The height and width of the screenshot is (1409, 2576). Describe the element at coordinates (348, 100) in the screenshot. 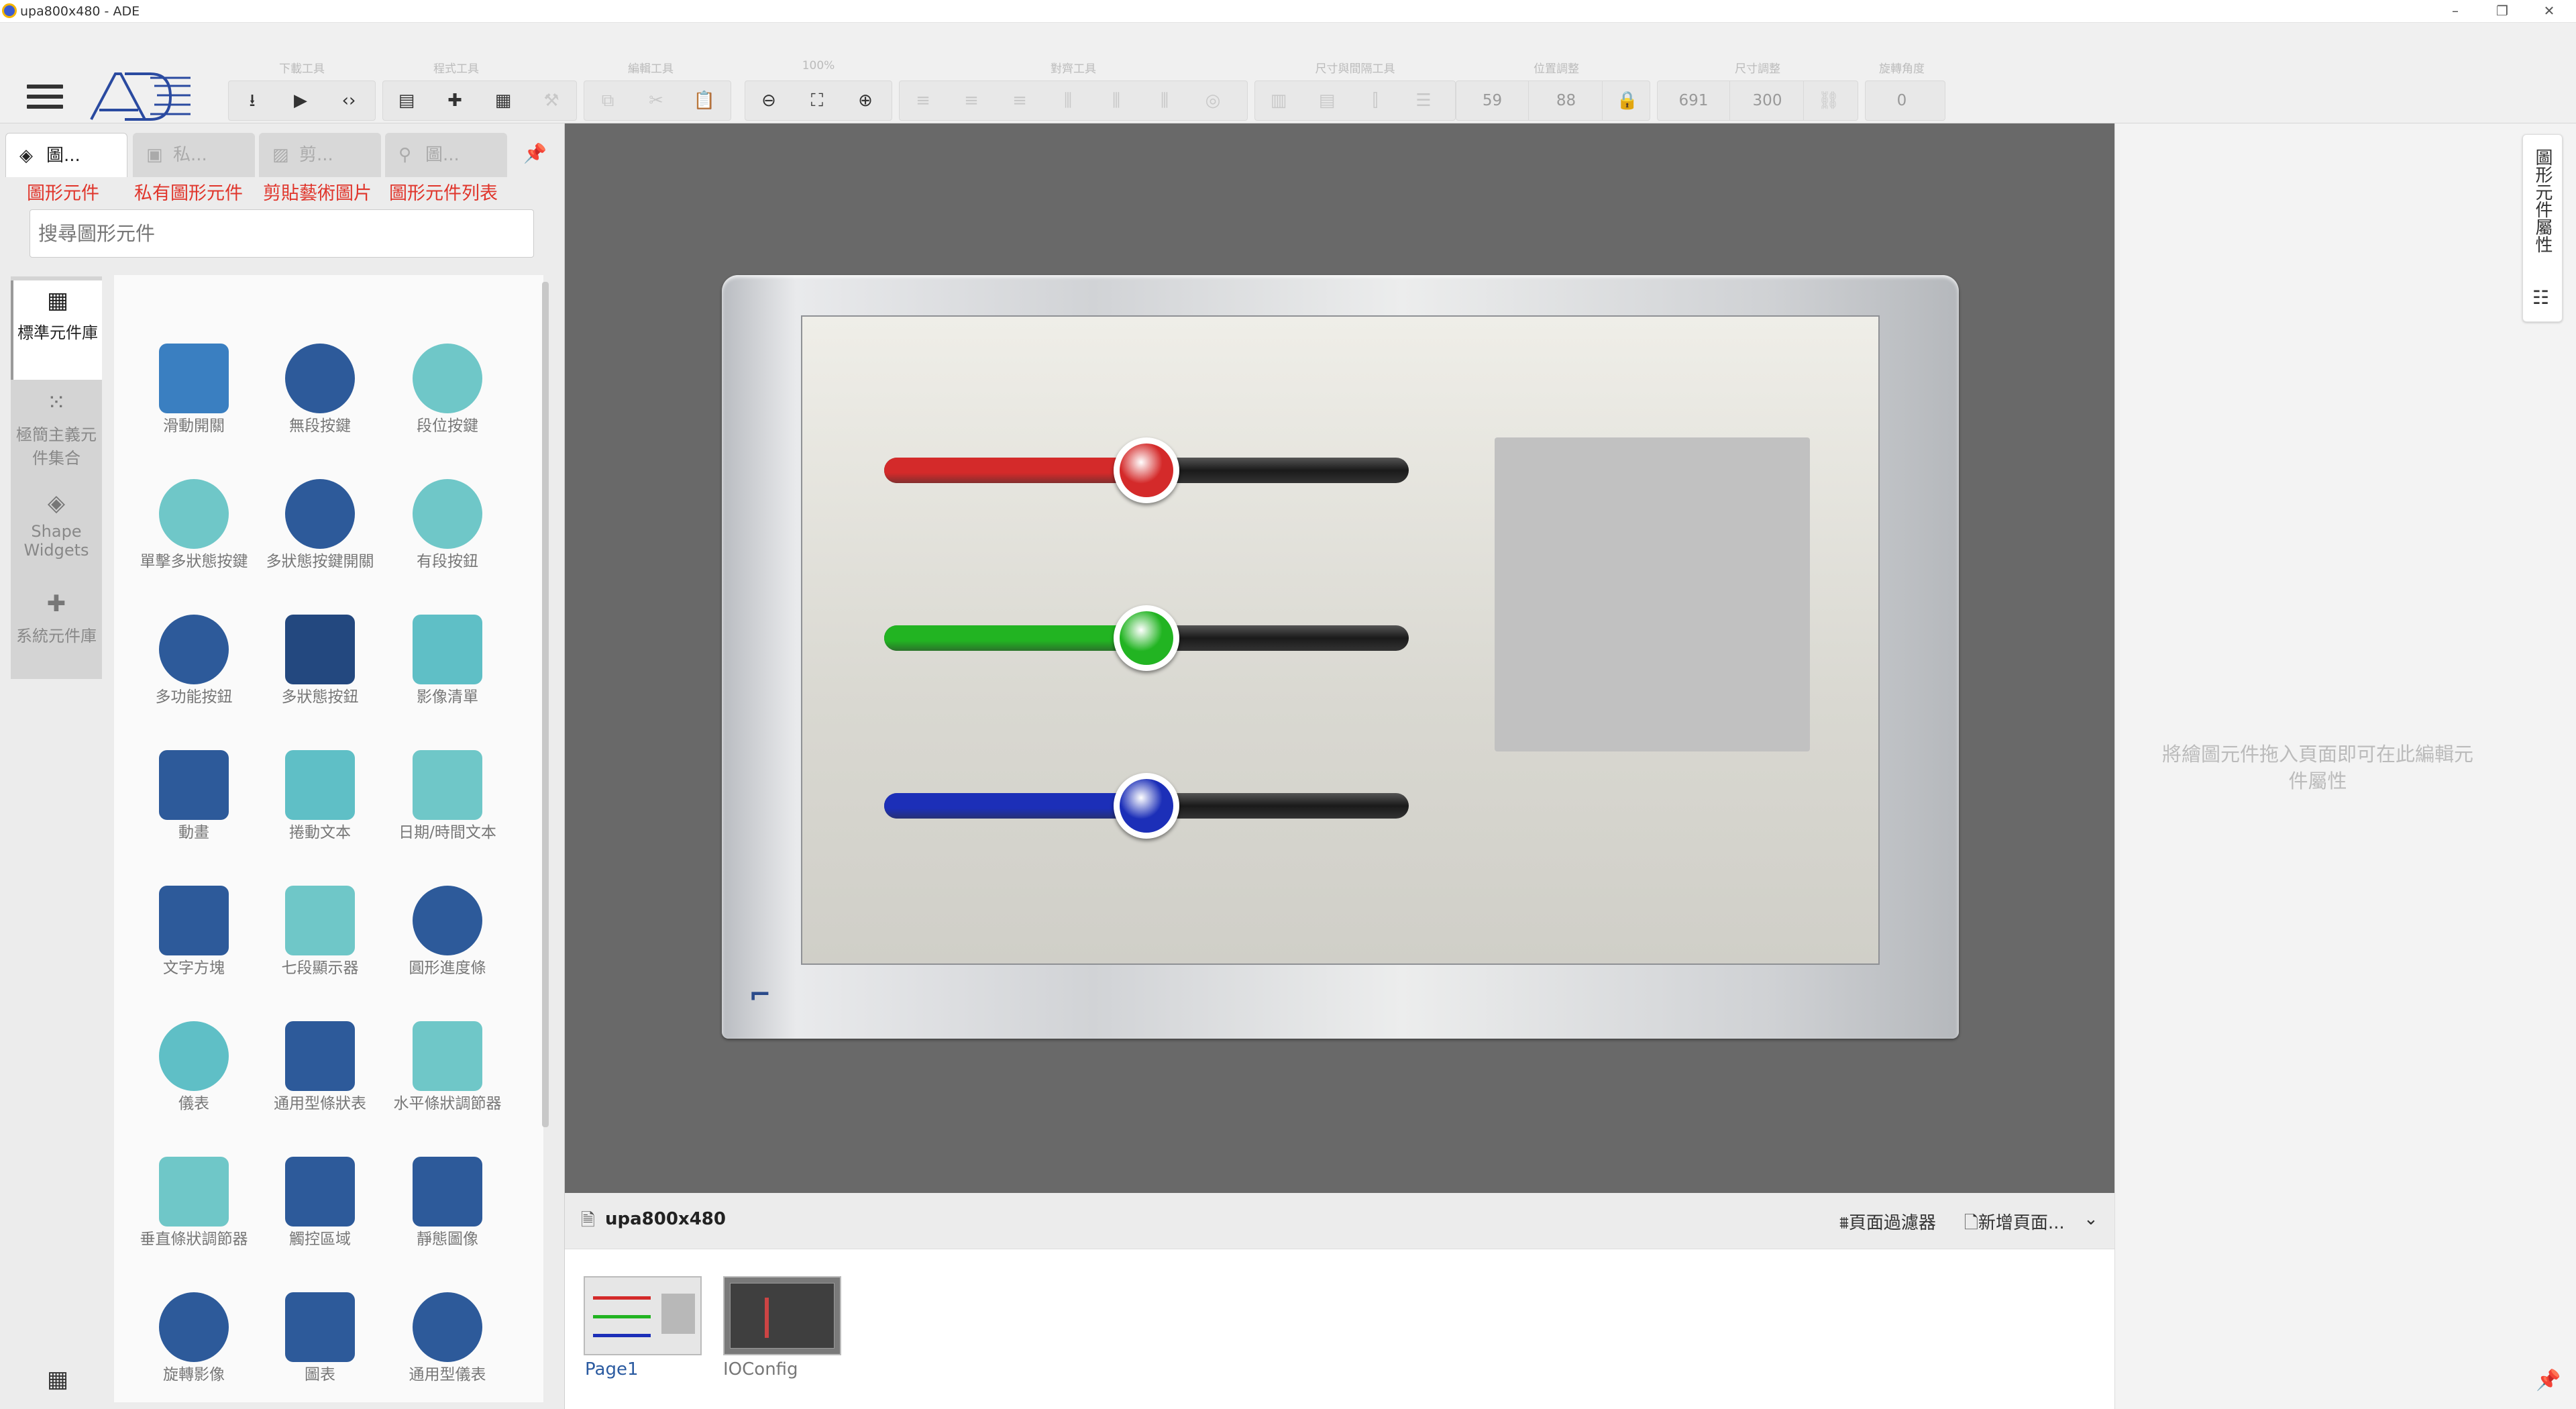

I see `code-view-icon: ‹›` at that location.